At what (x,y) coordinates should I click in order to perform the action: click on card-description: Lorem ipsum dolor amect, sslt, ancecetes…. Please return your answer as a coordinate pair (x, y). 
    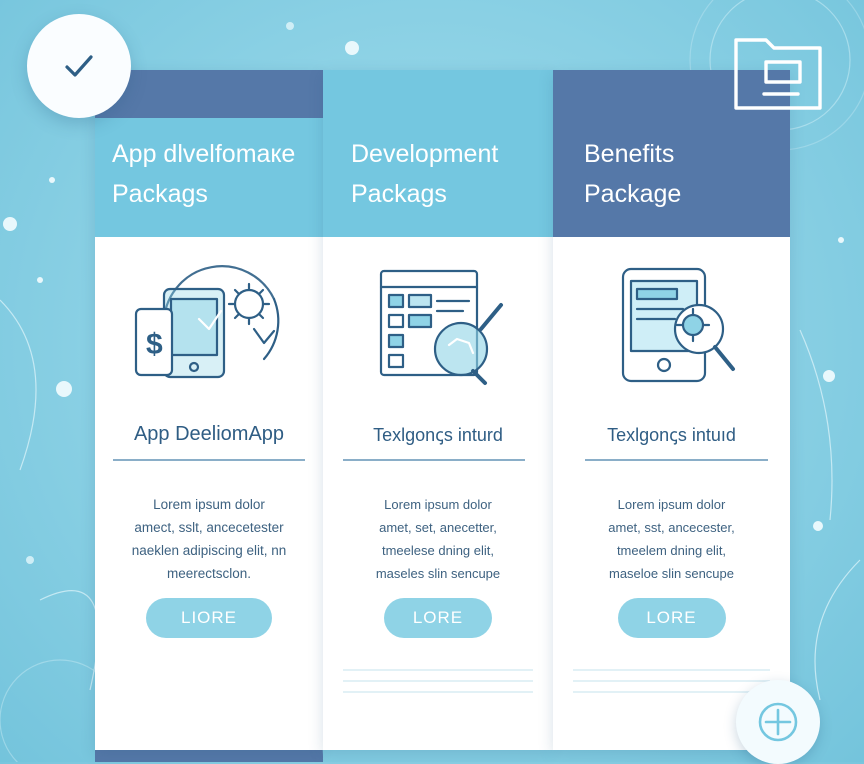
    Looking at the image, I should click on (209, 539).